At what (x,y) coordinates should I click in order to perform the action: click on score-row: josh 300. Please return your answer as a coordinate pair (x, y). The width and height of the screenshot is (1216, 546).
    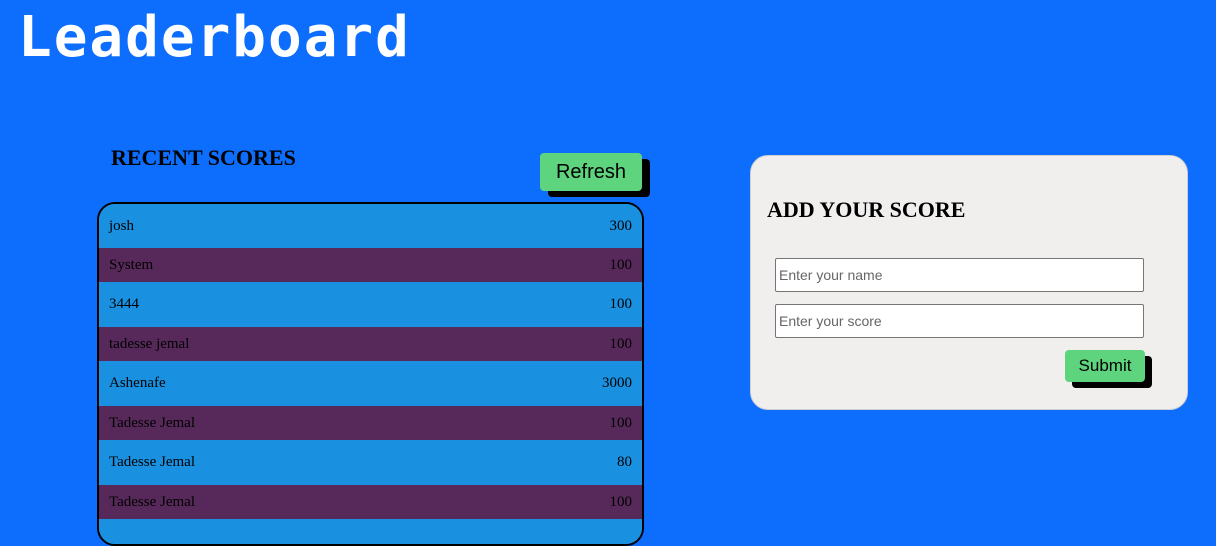
    Looking at the image, I should click on (370, 226).